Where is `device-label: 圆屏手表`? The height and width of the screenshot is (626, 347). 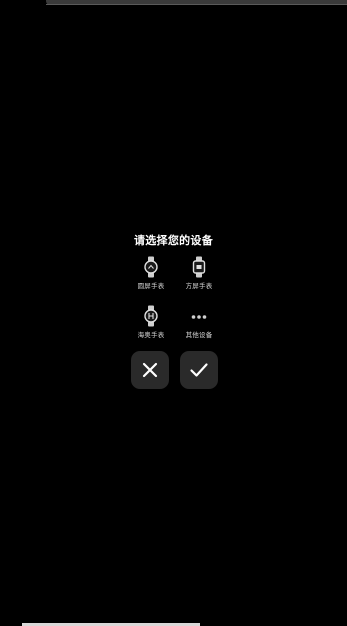 device-label: 圆屏手表 is located at coordinates (151, 286).